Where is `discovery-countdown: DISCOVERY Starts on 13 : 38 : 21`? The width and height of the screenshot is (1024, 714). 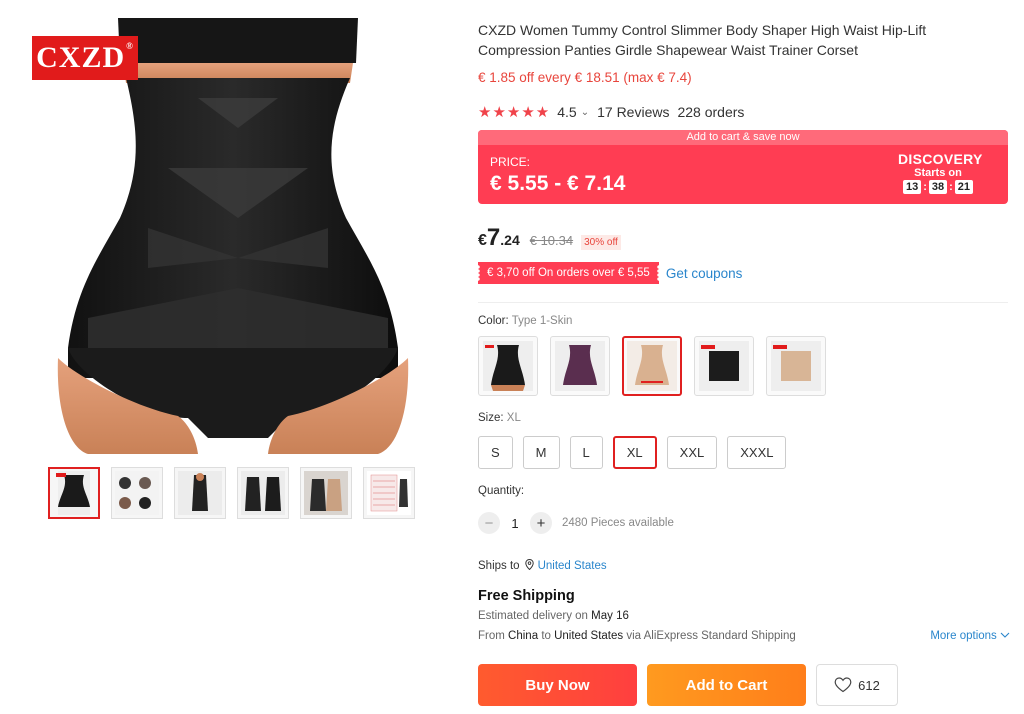
discovery-countdown: DISCOVERY Starts on 13 : 38 : 21 is located at coordinates (940, 172).